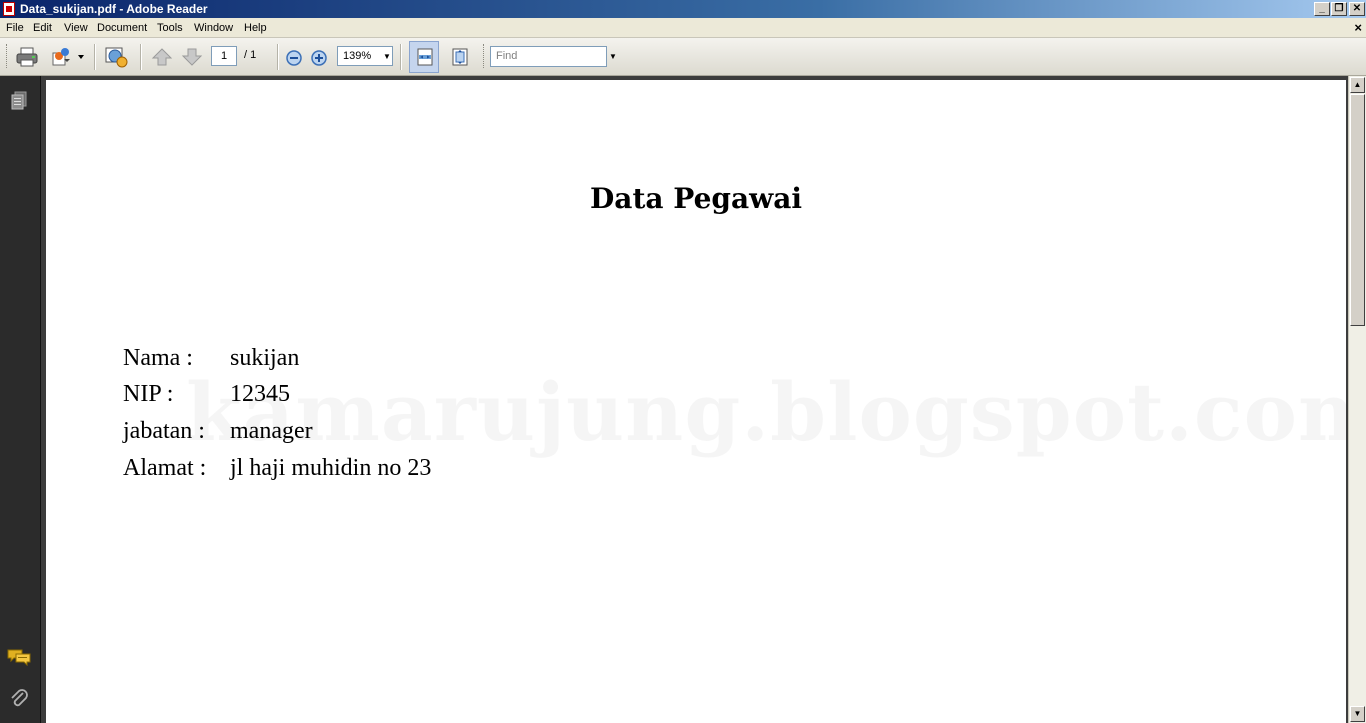 The width and height of the screenshot is (1366, 723). What do you see at coordinates (20, 399) in the screenshot?
I see `navigation-panel` at bounding box center [20, 399].